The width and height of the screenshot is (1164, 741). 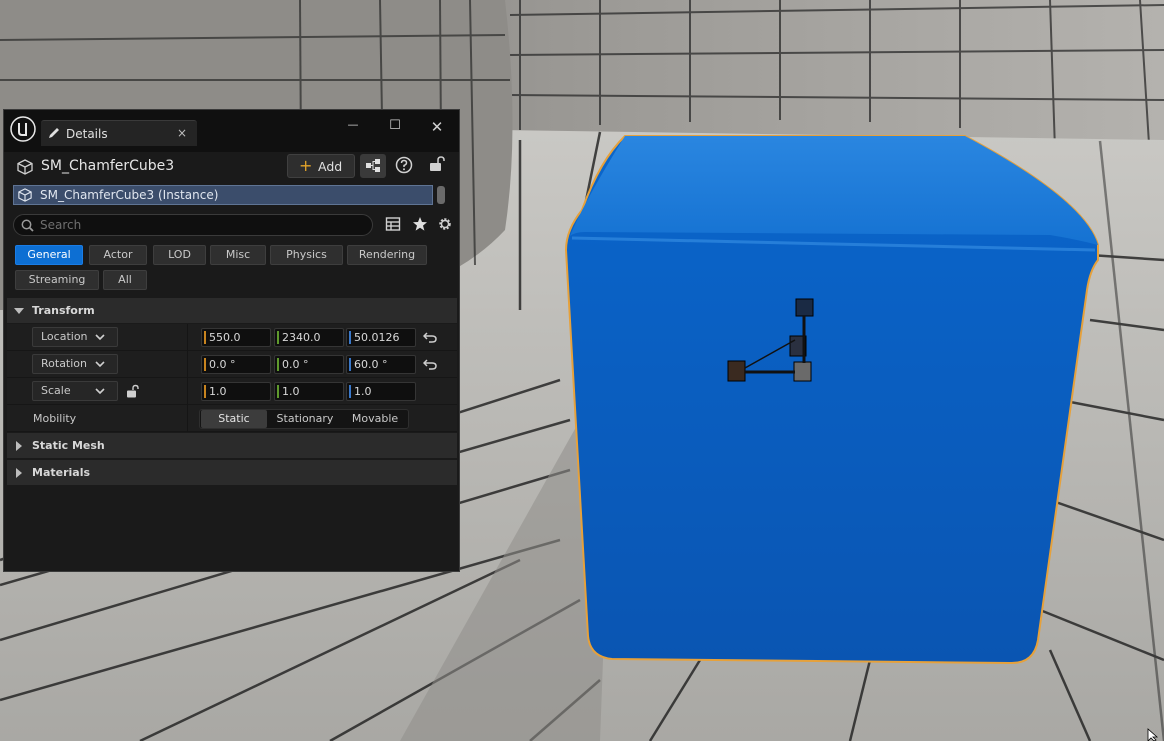 I want to click on blueprint-hierarchy-button, so click(x=373, y=166).